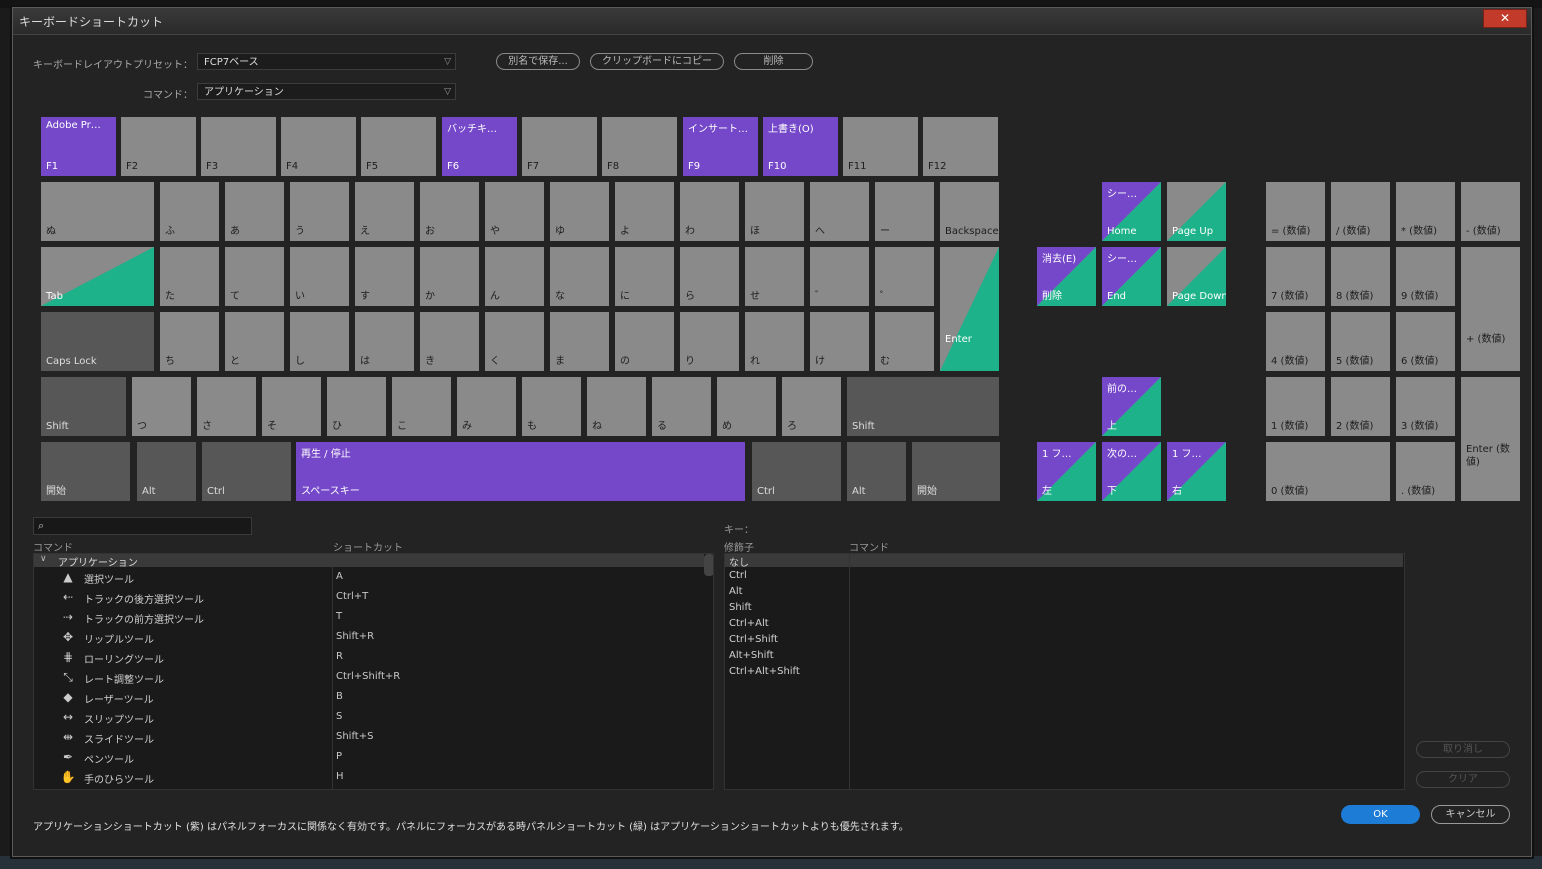 The height and width of the screenshot is (869, 1542). What do you see at coordinates (339, 716) in the screenshot?
I see `shortcut-value: S` at bounding box center [339, 716].